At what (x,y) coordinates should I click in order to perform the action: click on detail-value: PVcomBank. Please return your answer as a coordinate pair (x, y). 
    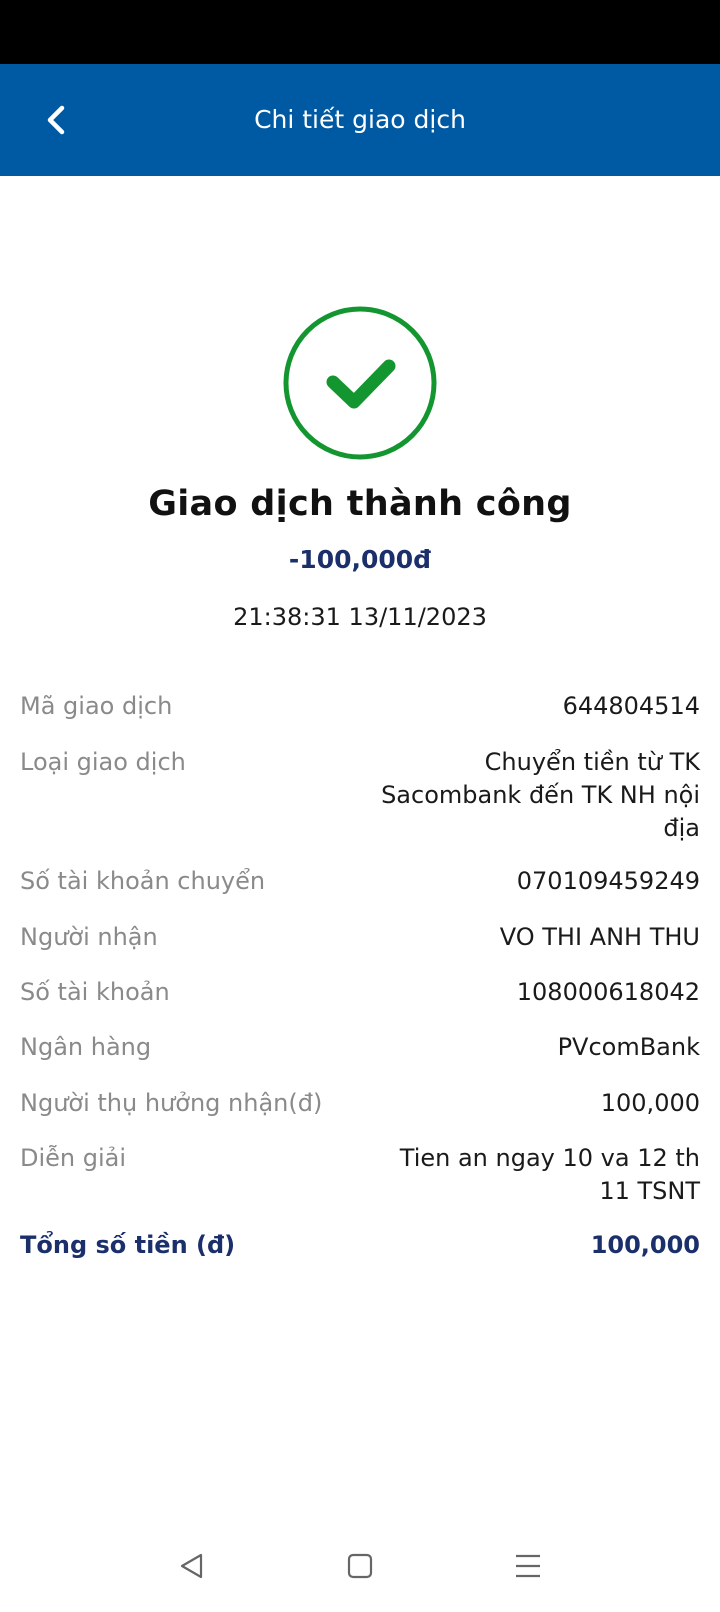
    Looking at the image, I should click on (628, 1047).